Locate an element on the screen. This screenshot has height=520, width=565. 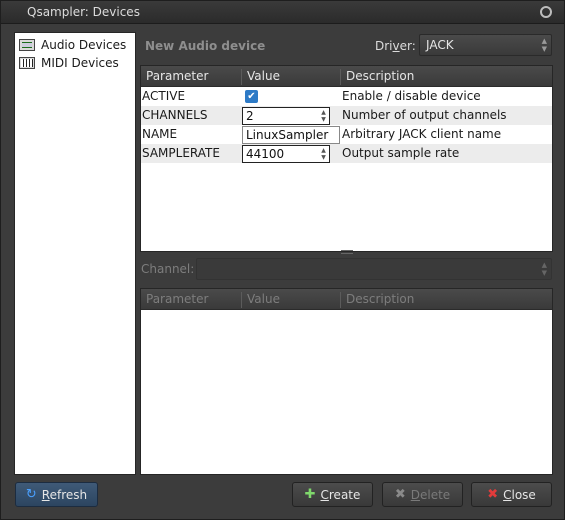
refresh-label: Refresh is located at coordinates (64, 494).